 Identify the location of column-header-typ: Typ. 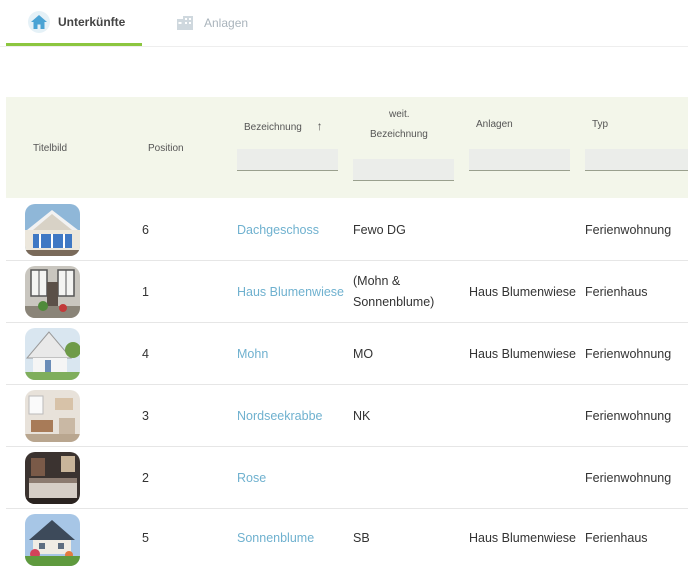
(600, 124).